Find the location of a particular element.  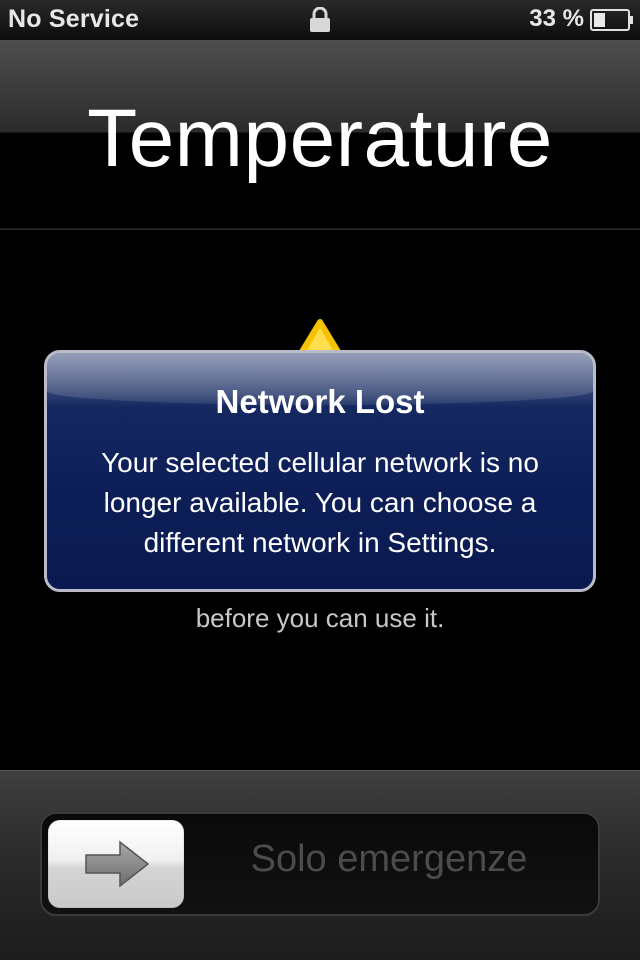

battery-percent: 33 % is located at coordinates (556, 18).